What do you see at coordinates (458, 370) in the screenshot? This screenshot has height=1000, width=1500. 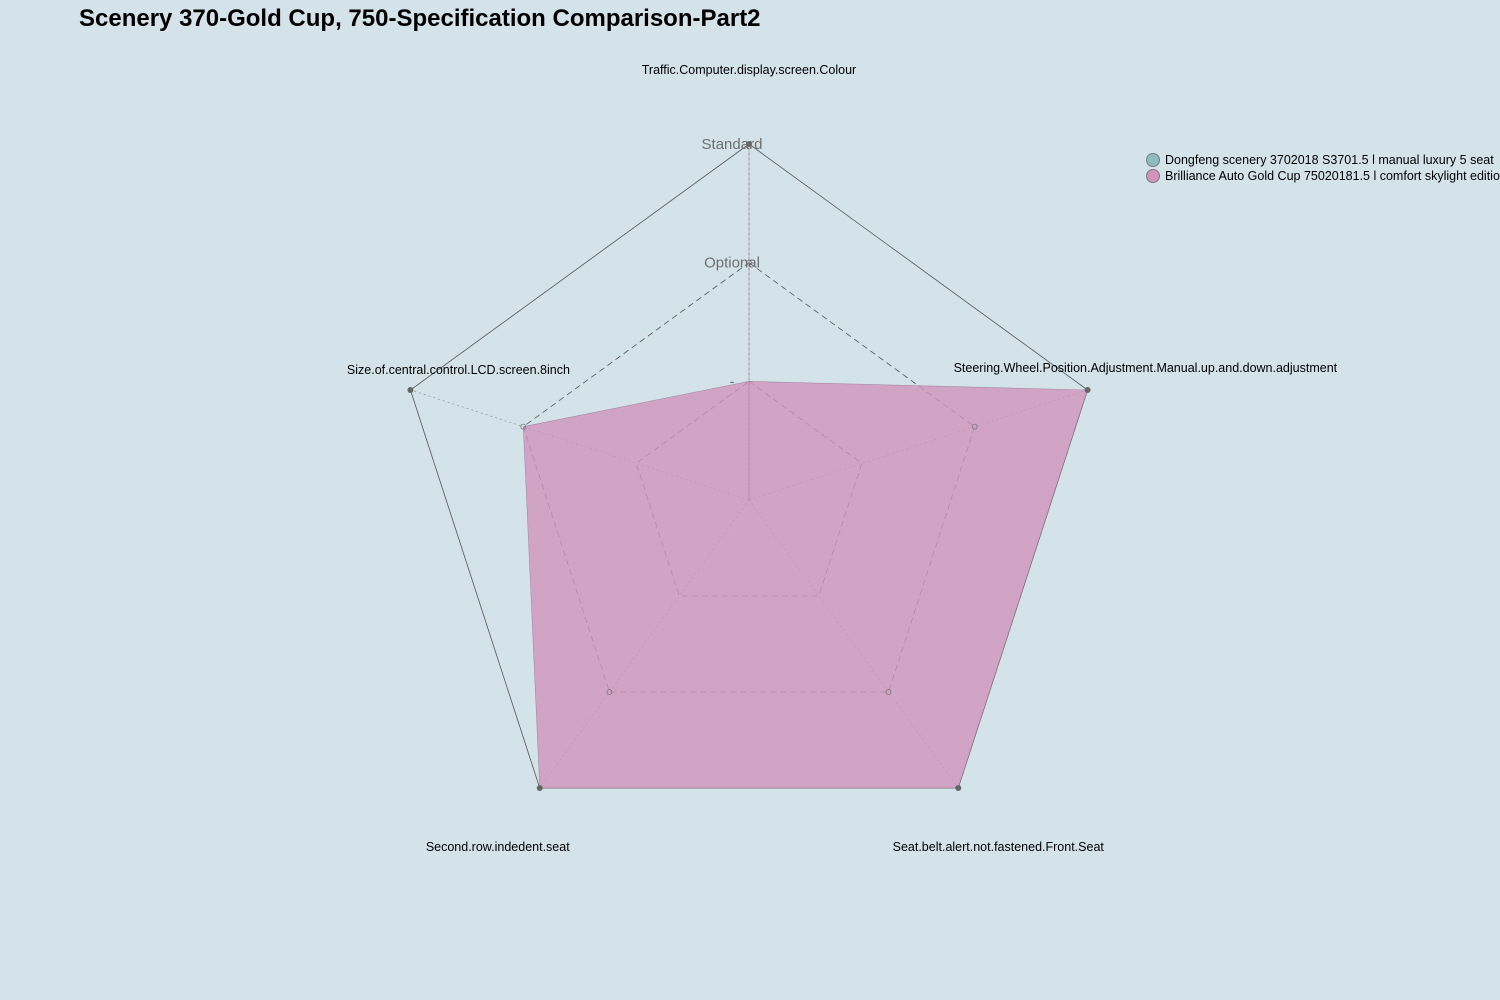 I see `axis-label: Size.of.central.control.LCD.screen.8inch` at bounding box center [458, 370].